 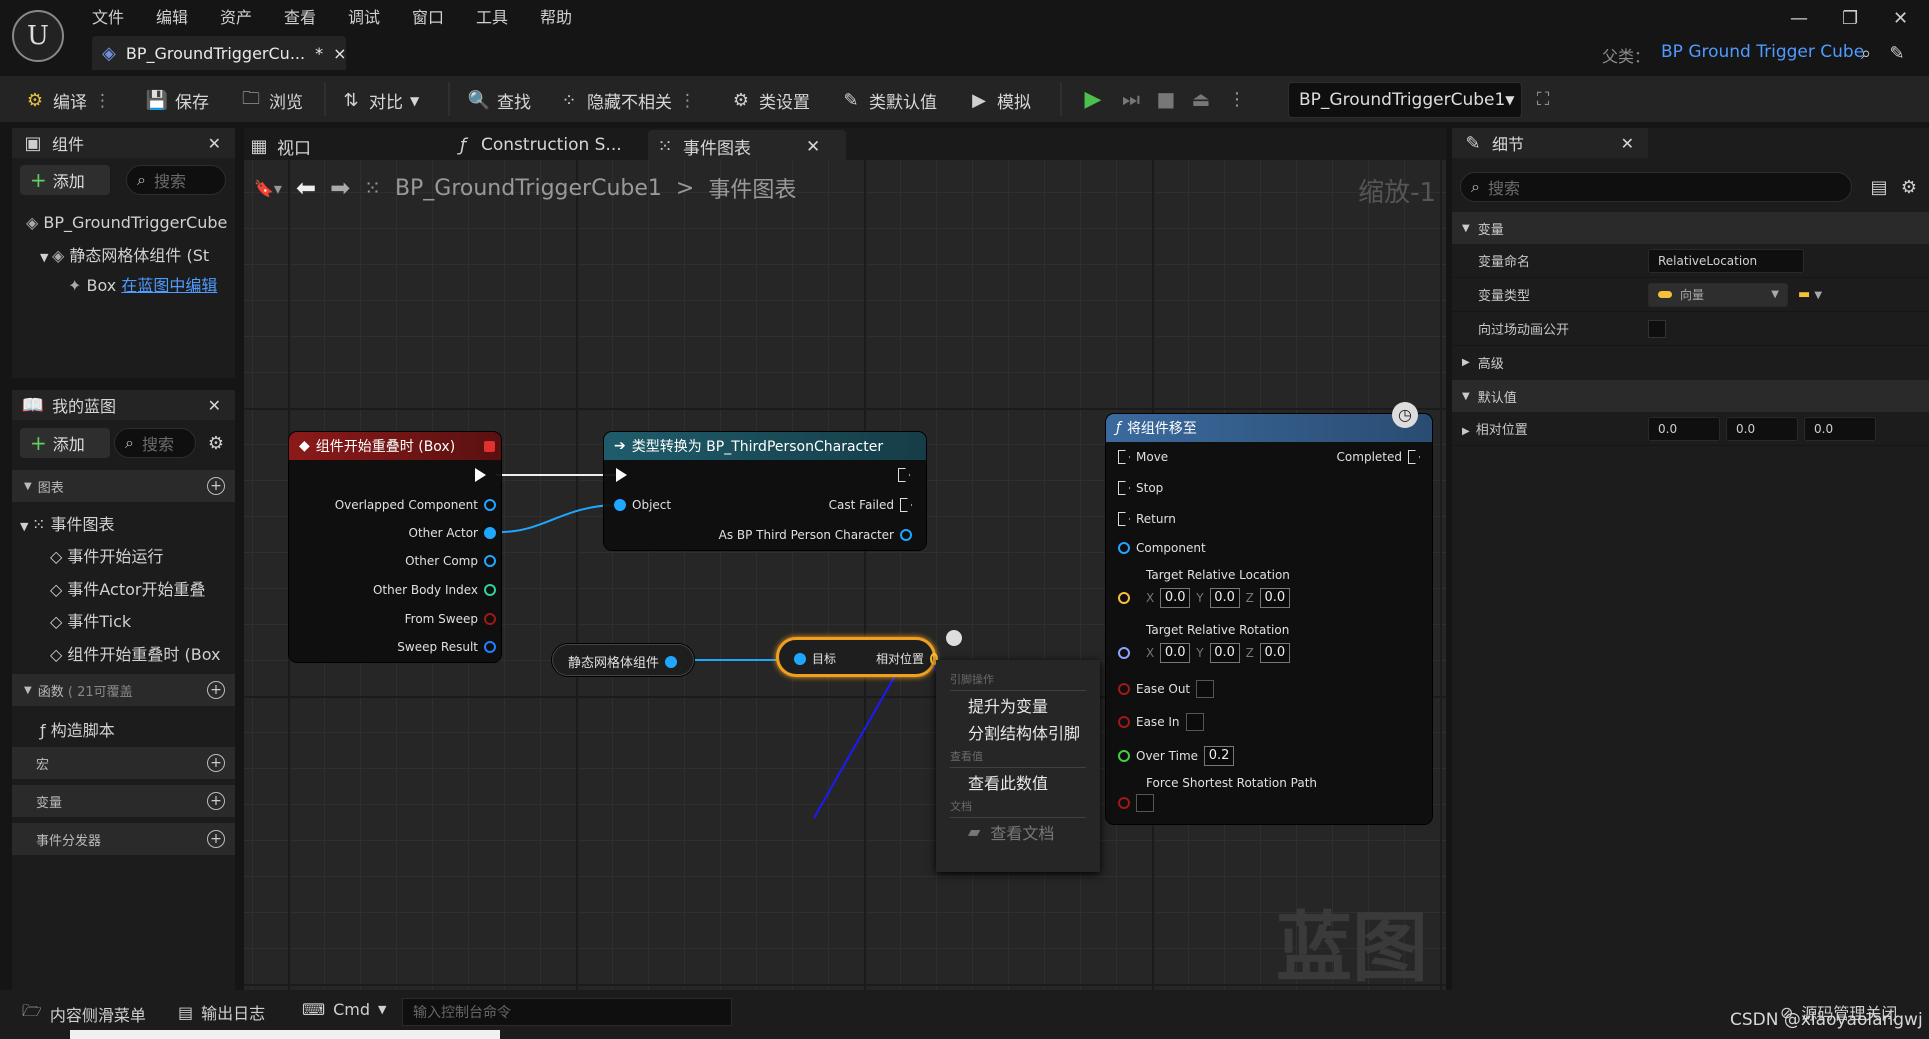 I want to click on menu-debug: 调试, so click(x=364, y=16).